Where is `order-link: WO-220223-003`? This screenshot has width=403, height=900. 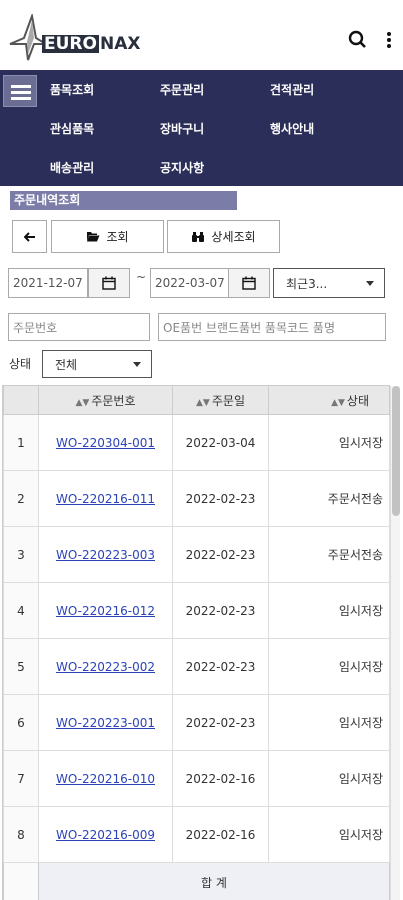 order-link: WO-220223-003 is located at coordinates (105, 555).